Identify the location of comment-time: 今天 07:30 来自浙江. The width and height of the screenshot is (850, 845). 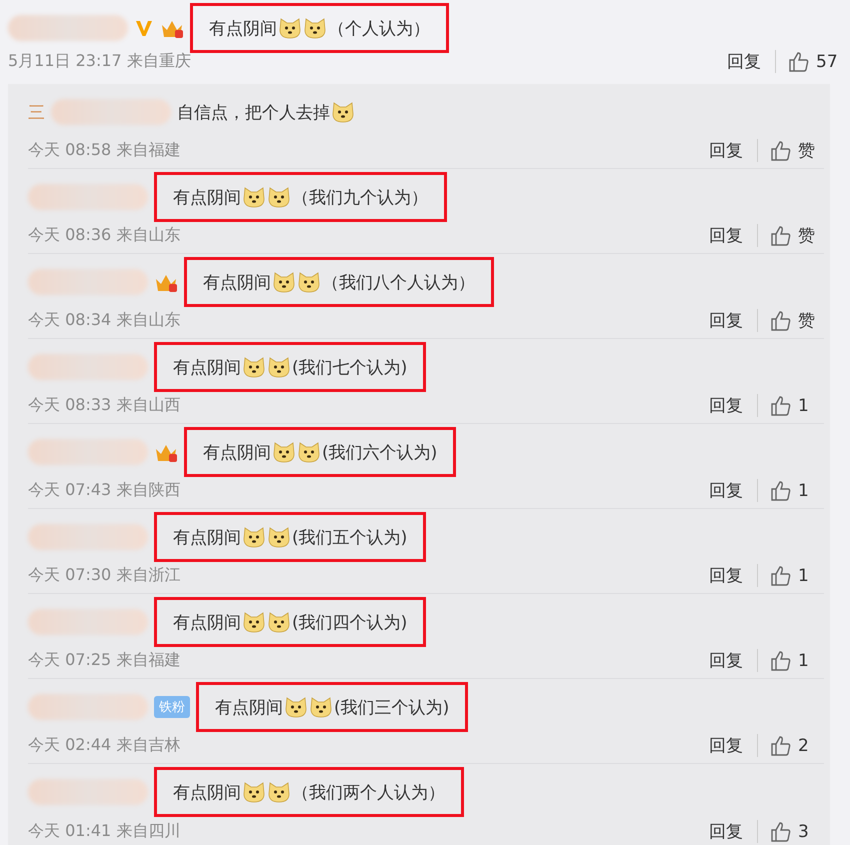
(105, 575).